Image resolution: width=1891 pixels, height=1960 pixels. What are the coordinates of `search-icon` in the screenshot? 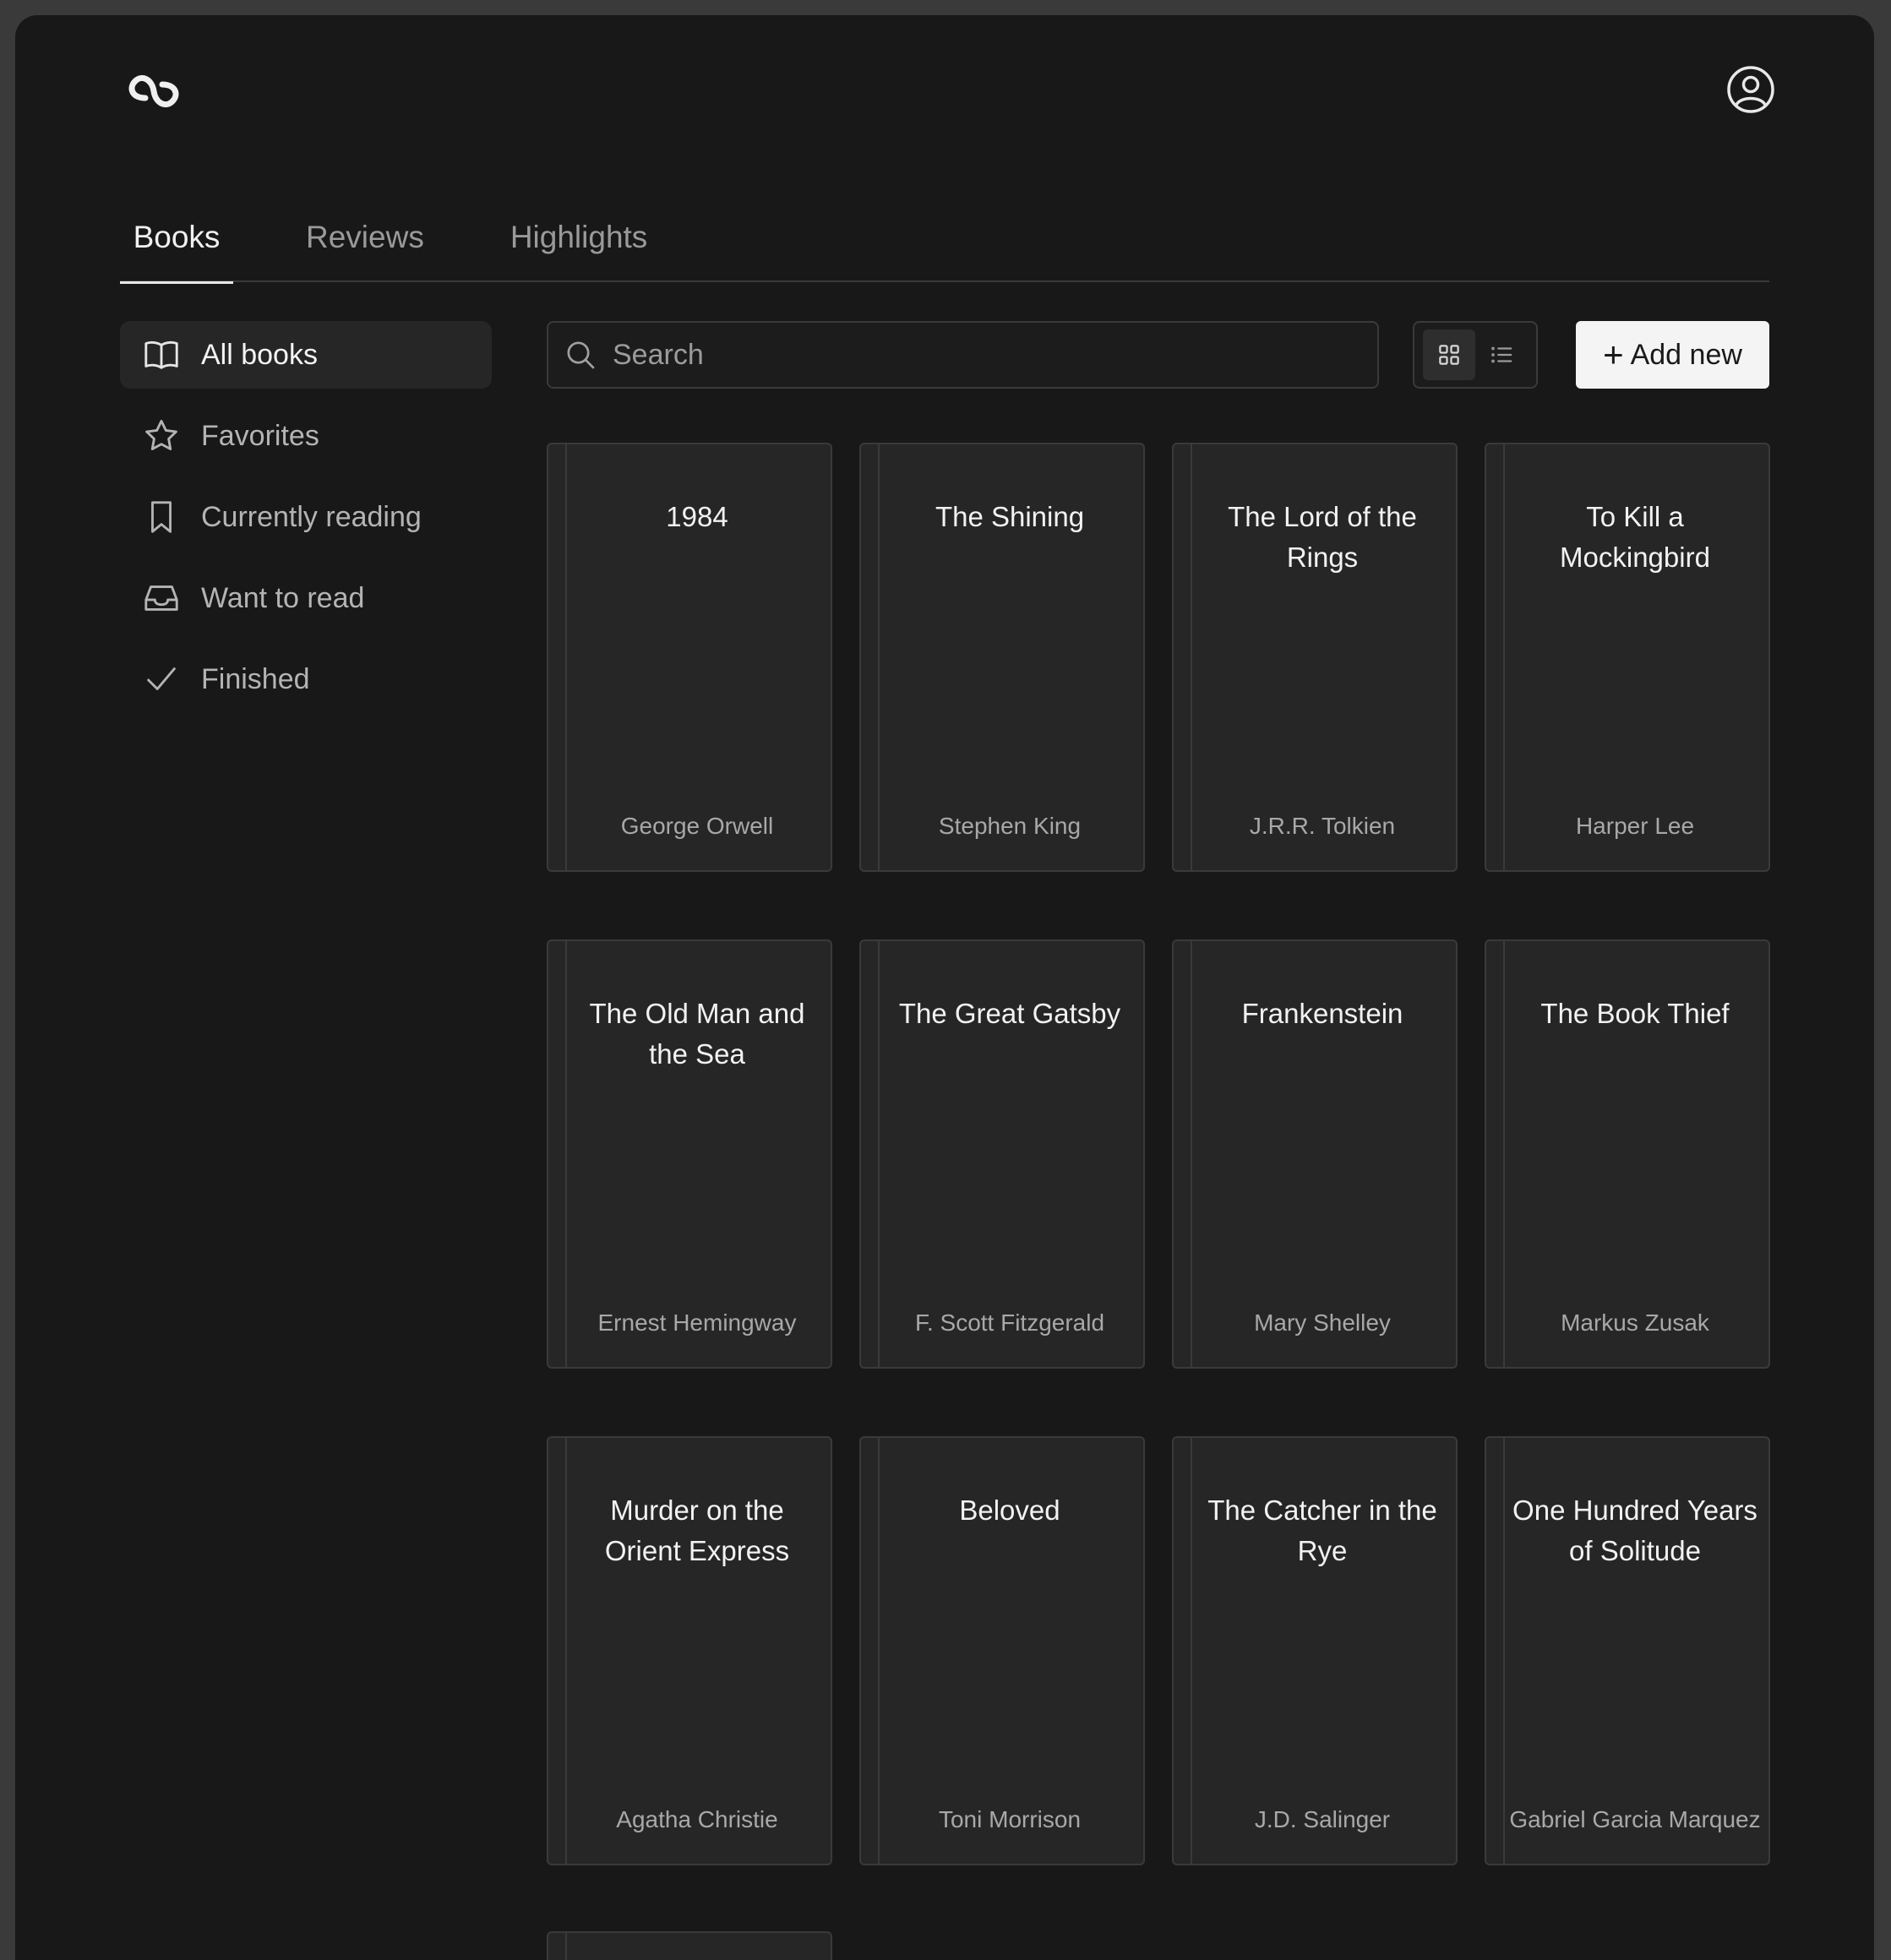 It's located at (581, 355).